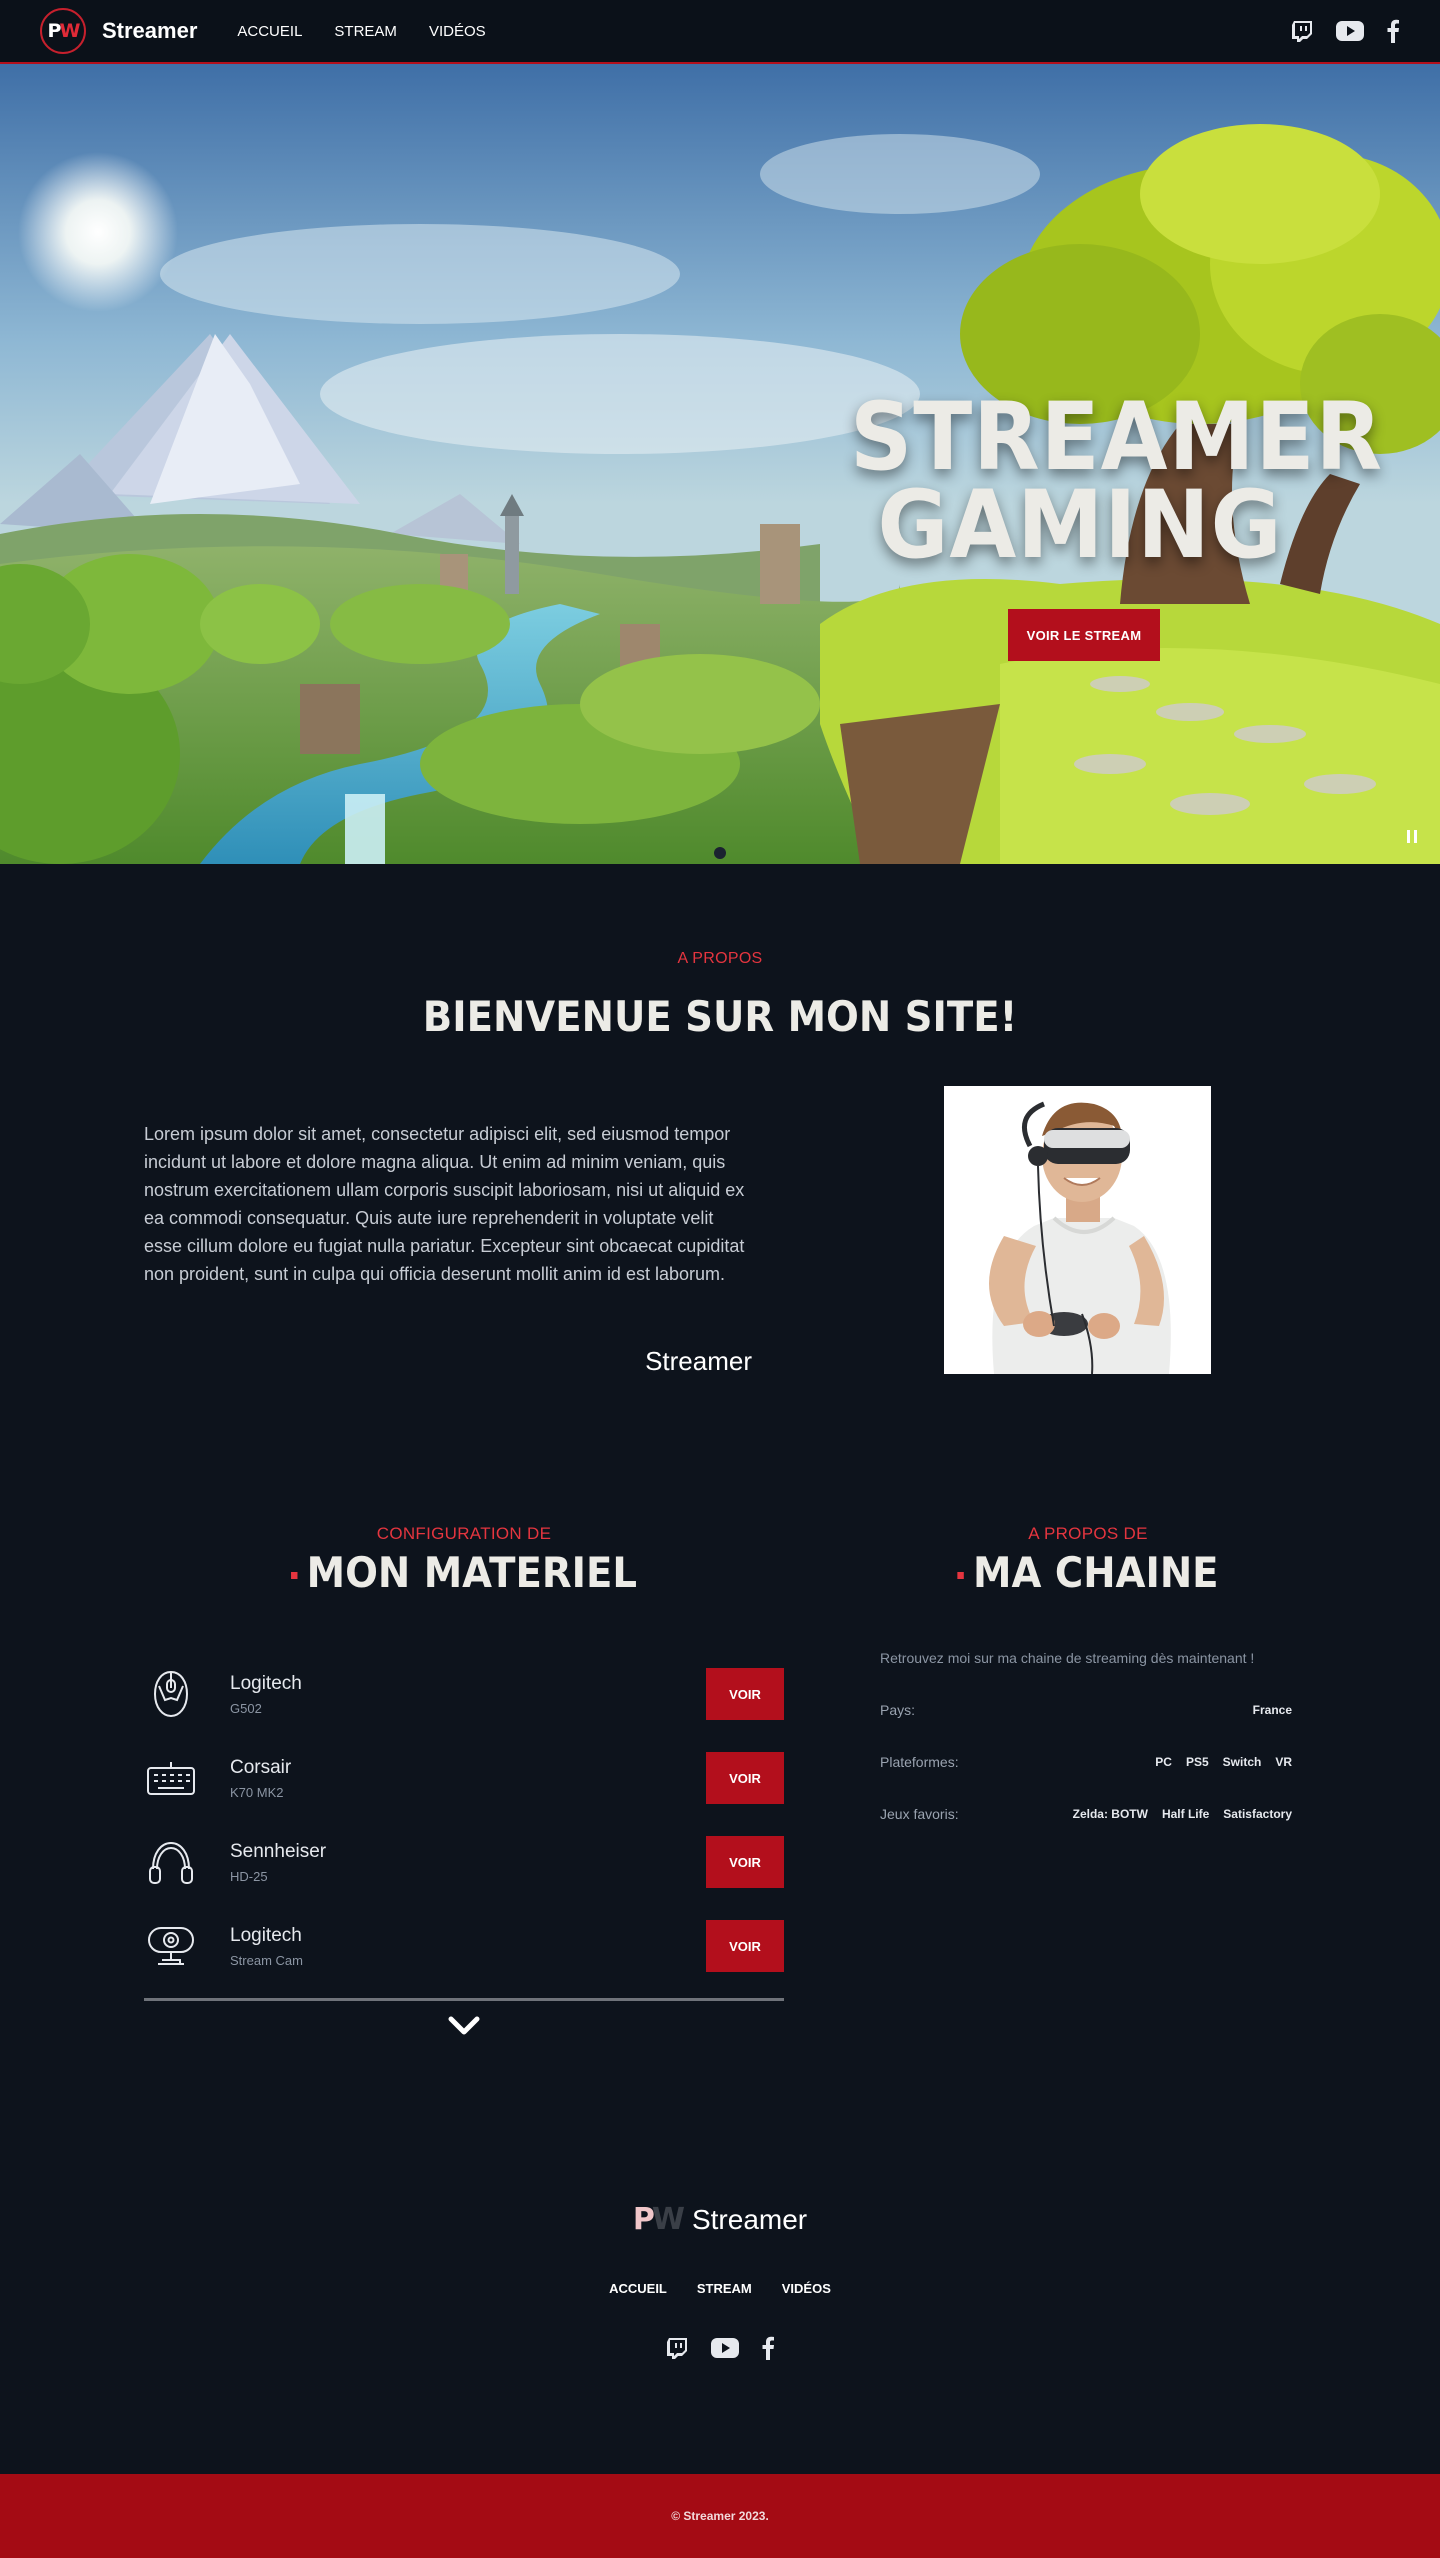 This screenshot has width=1440, height=2558. Describe the element at coordinates (749, 2219) in the screenshot. I see `footer-brand-name: Streamer` at that location.